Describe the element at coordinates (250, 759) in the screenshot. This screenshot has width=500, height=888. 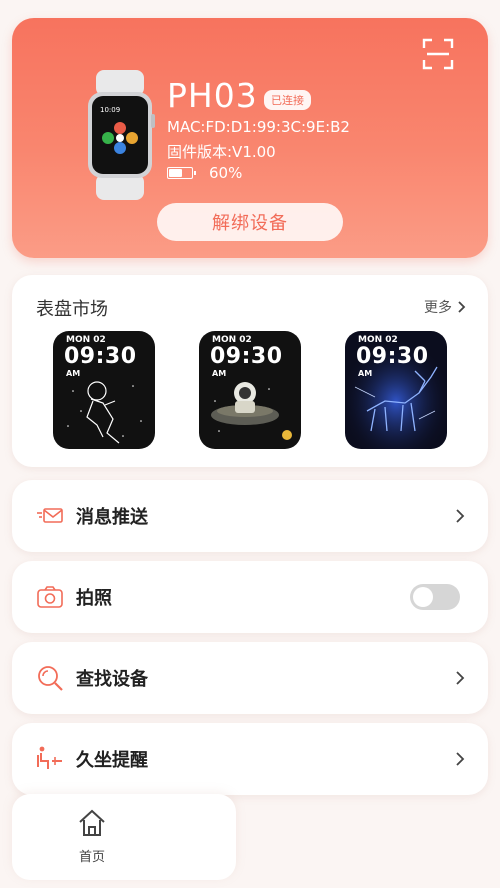
I see `sedentary-reminder-row: 久坐提醒` at that location.